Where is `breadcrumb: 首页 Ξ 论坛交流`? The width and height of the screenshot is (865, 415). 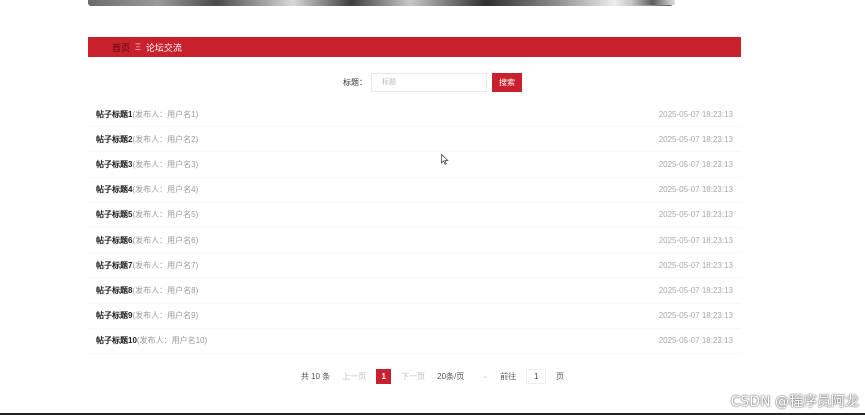
breadcrumb: 首页 Ξ 论坛交流 is located at coordinates (414, 47).